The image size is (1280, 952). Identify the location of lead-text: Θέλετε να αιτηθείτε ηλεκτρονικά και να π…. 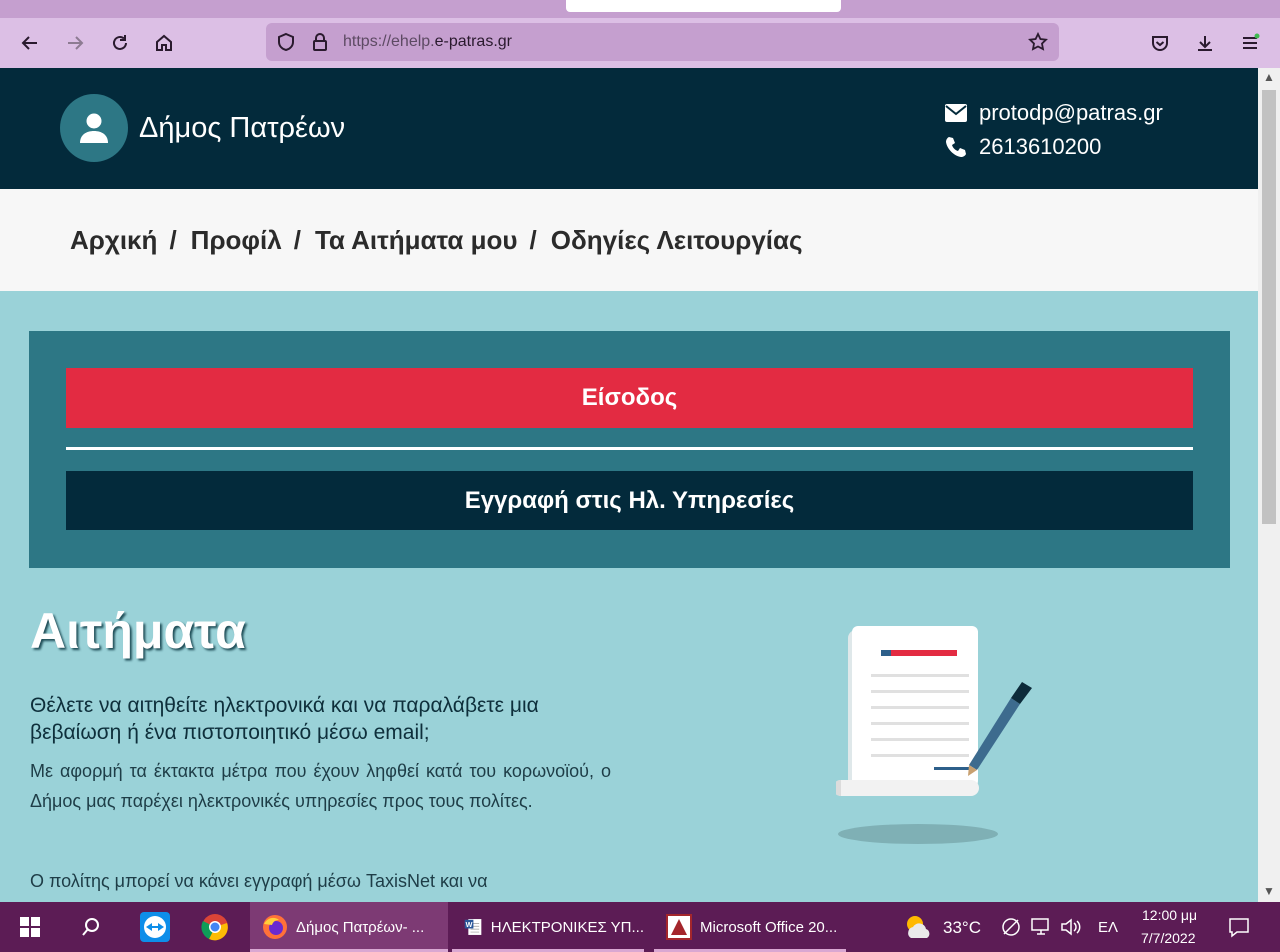
(284, 719).